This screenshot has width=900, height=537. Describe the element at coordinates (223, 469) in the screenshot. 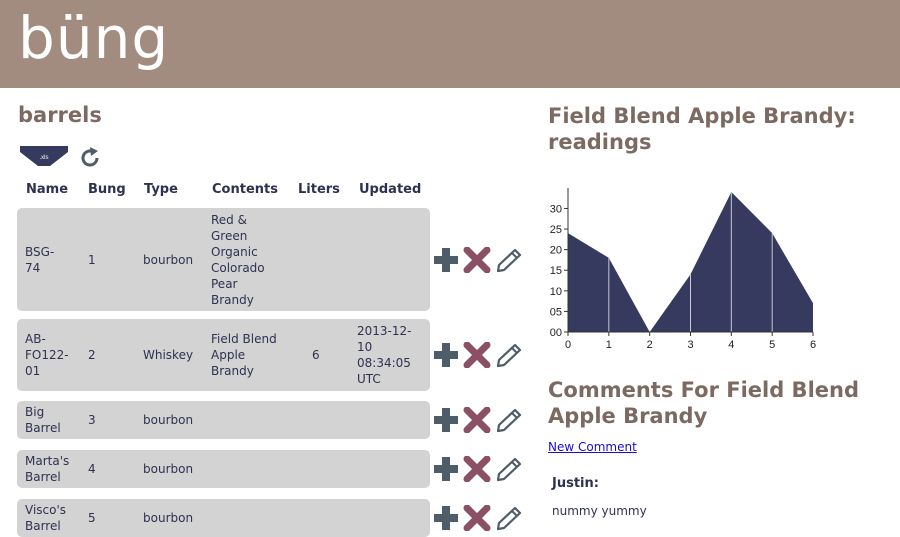

I see `table-row: Marta's Barrel 4 bourbon` at that location.